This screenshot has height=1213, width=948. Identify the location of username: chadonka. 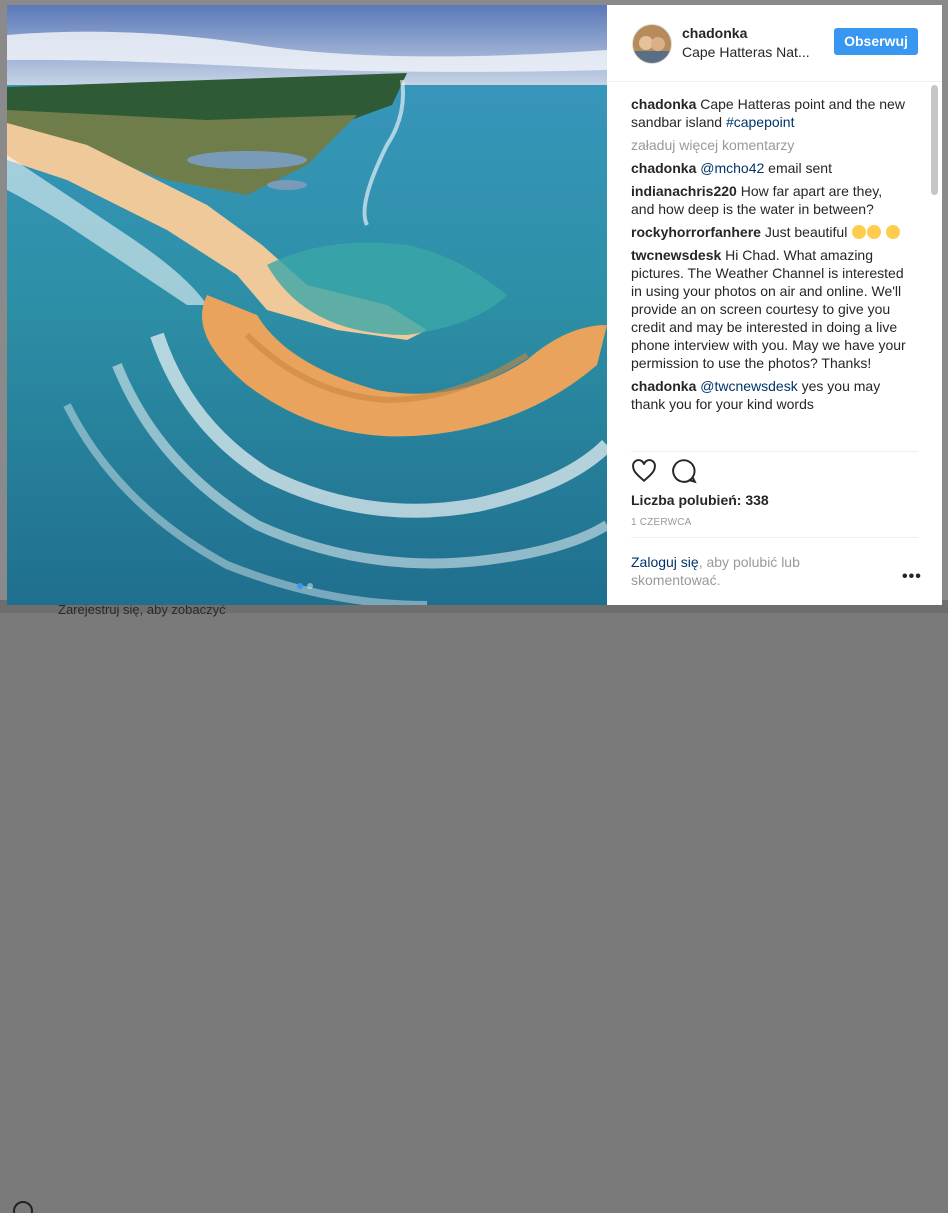
(714, 33).